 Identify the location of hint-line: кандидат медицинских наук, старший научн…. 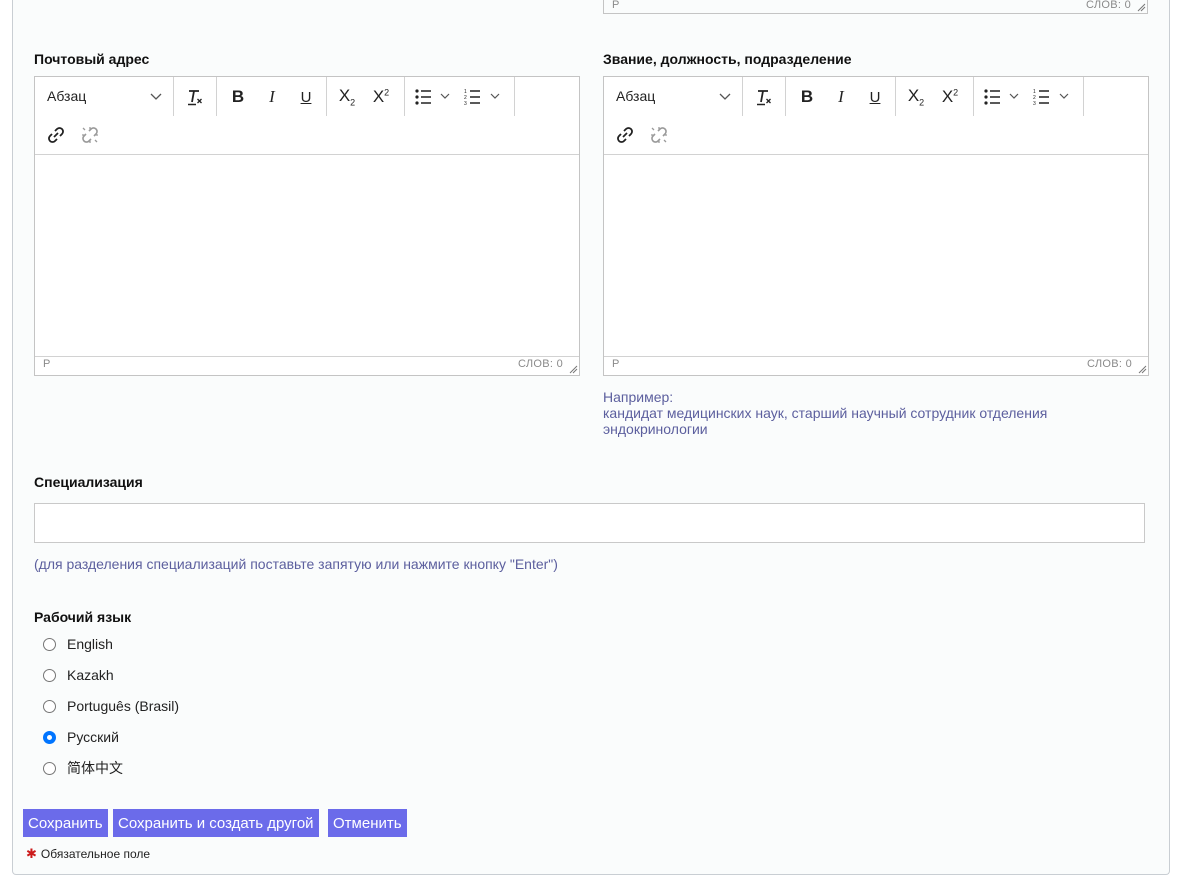
(825, 413).